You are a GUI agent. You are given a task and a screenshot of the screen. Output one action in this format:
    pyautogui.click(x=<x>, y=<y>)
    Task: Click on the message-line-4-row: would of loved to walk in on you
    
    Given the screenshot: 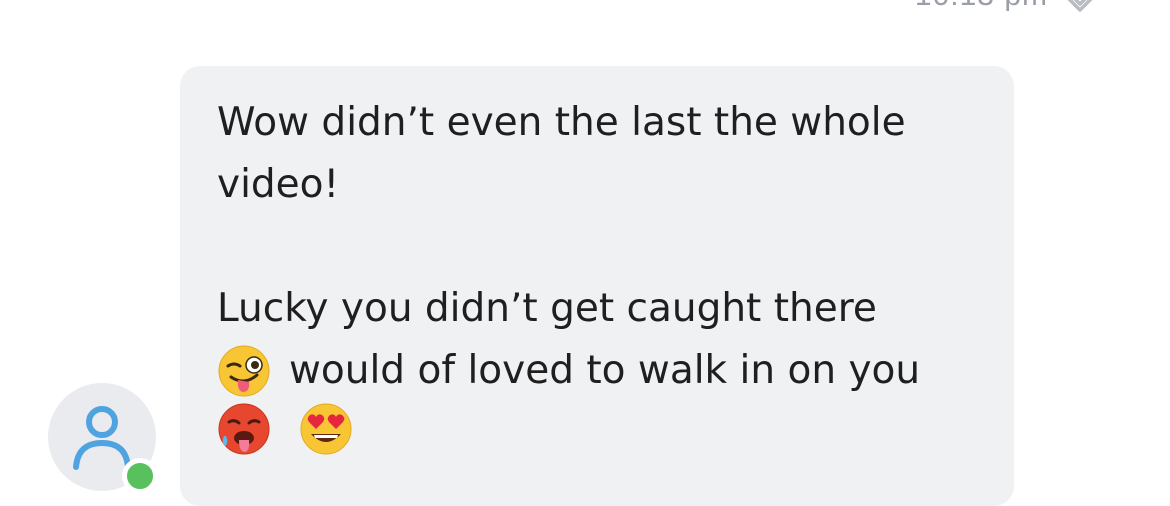 What is the action you would take?
    pyautogui.click(x=600, y=371)
    